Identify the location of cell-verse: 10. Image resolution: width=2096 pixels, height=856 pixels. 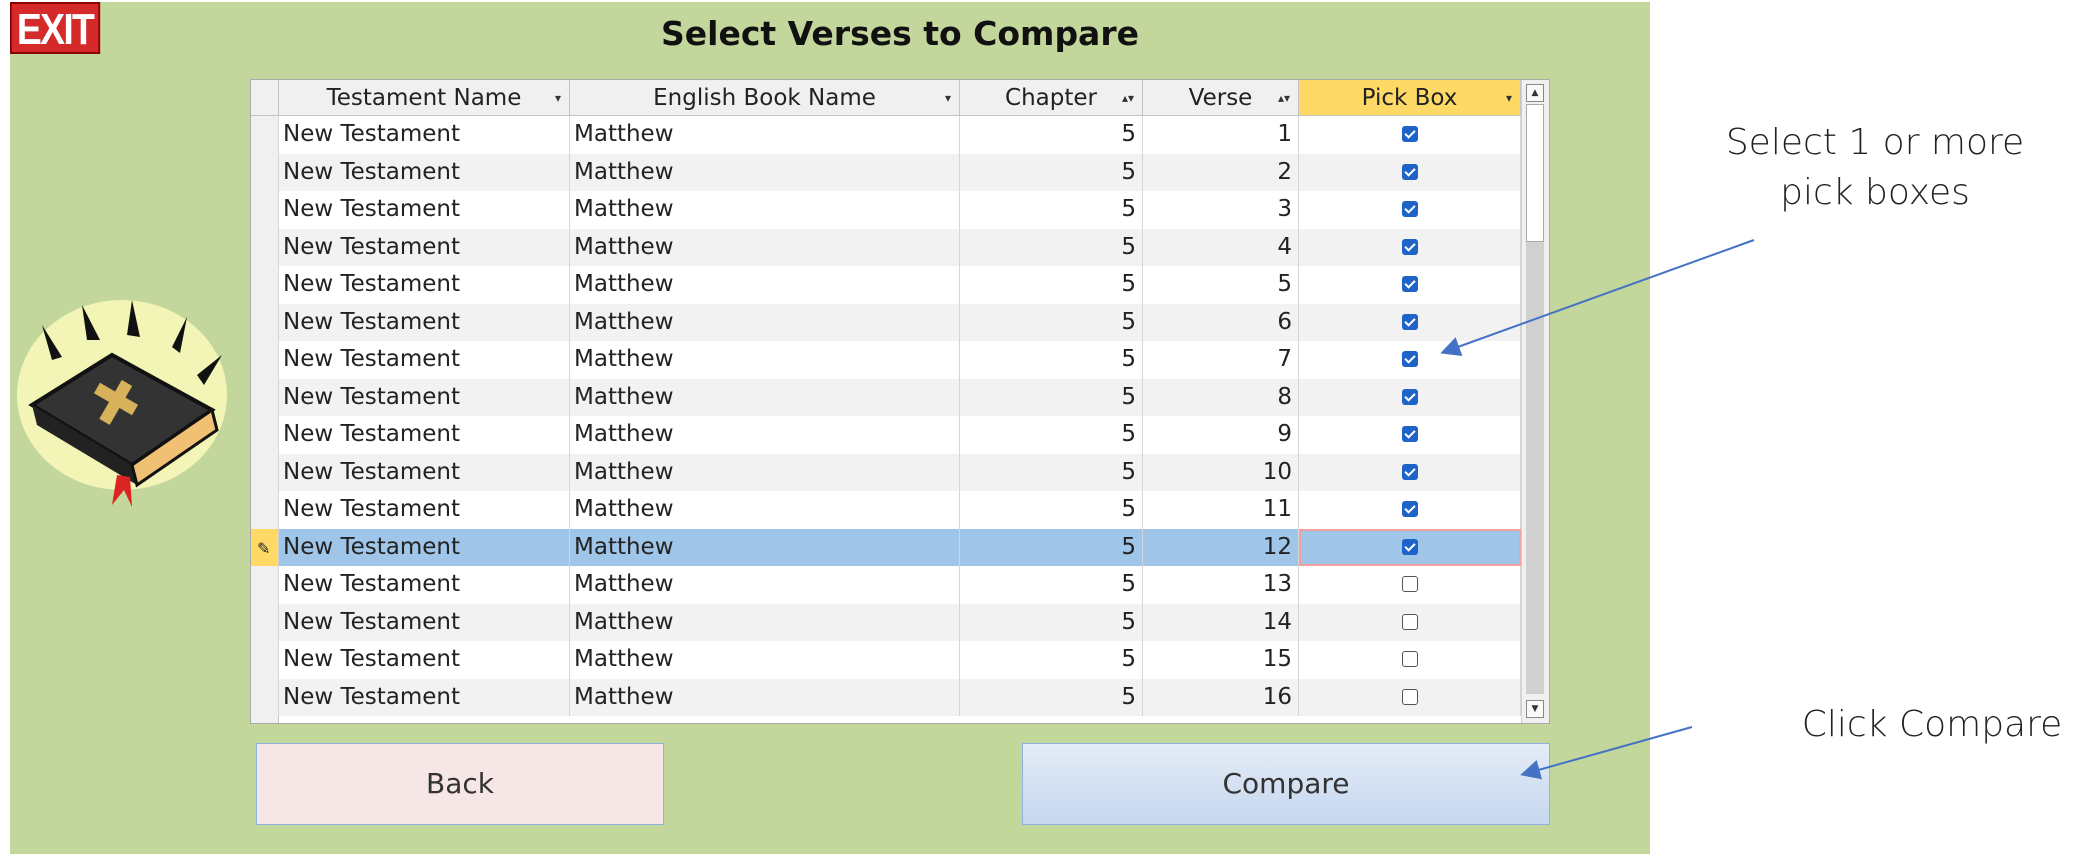
(1221, 472).